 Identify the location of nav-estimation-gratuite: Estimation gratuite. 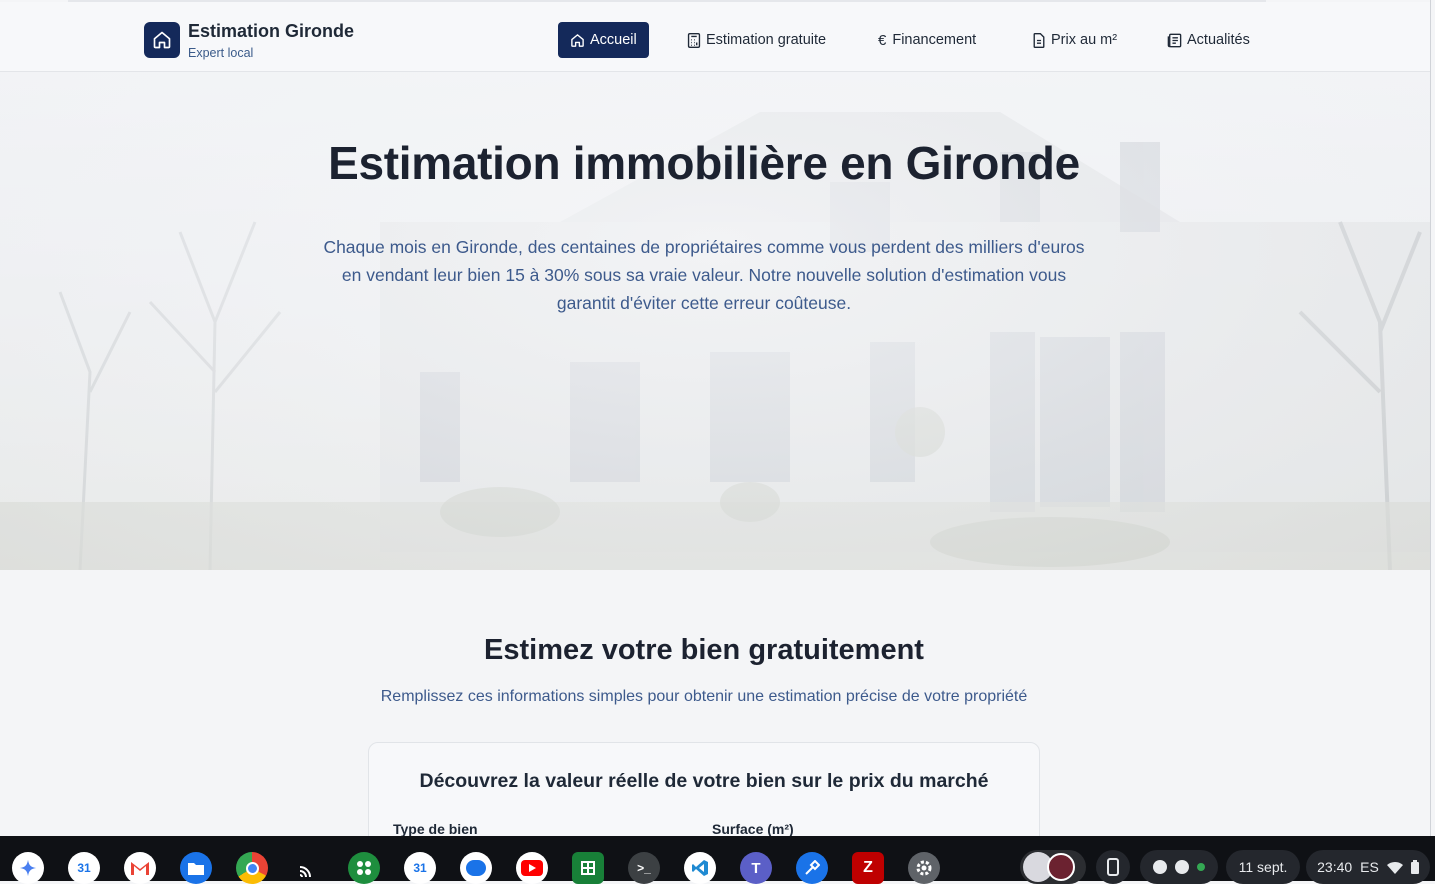
(756, 40).